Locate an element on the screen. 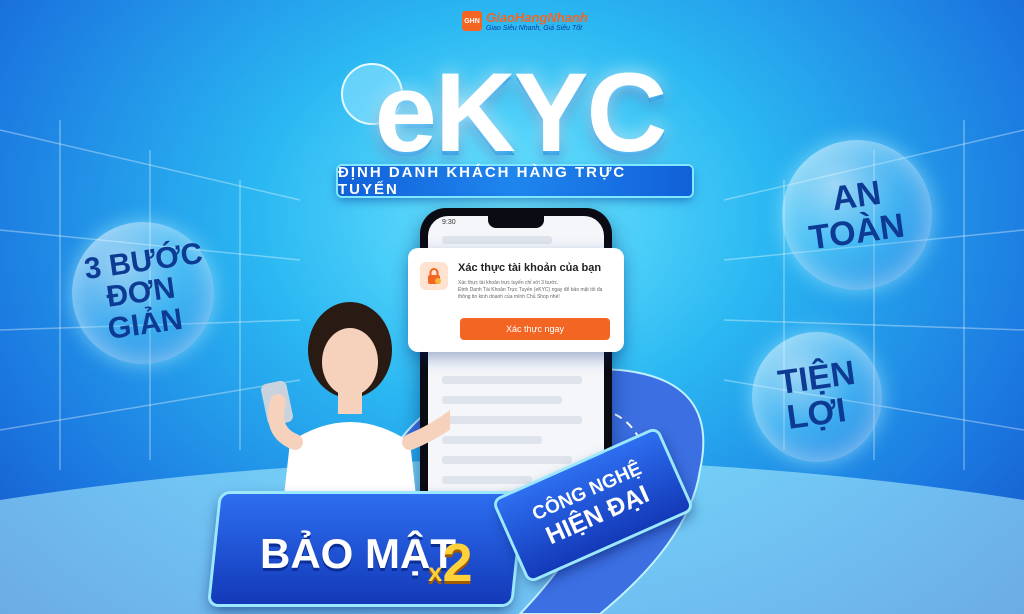 The height and width of the screenshot is (614, 1024). multiplier-number: 2 is located at coordinates (457, 563).